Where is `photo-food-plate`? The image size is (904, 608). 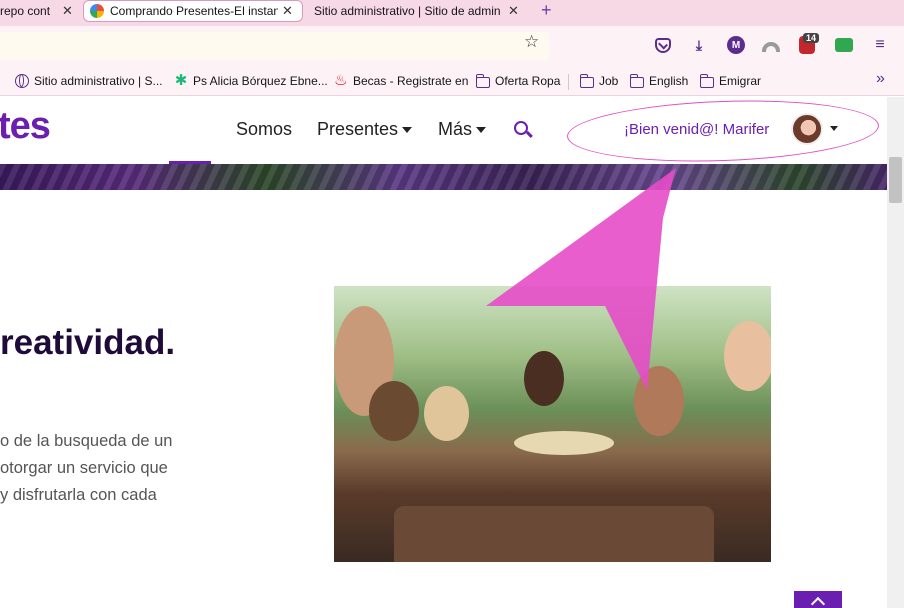
photo-food-plate is located at coordinates (564, 443).